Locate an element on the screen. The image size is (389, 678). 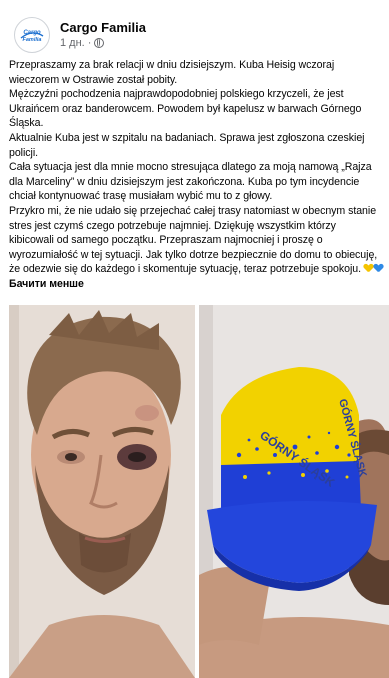
svg-text: Cargo is located at coordinates (32, 33).